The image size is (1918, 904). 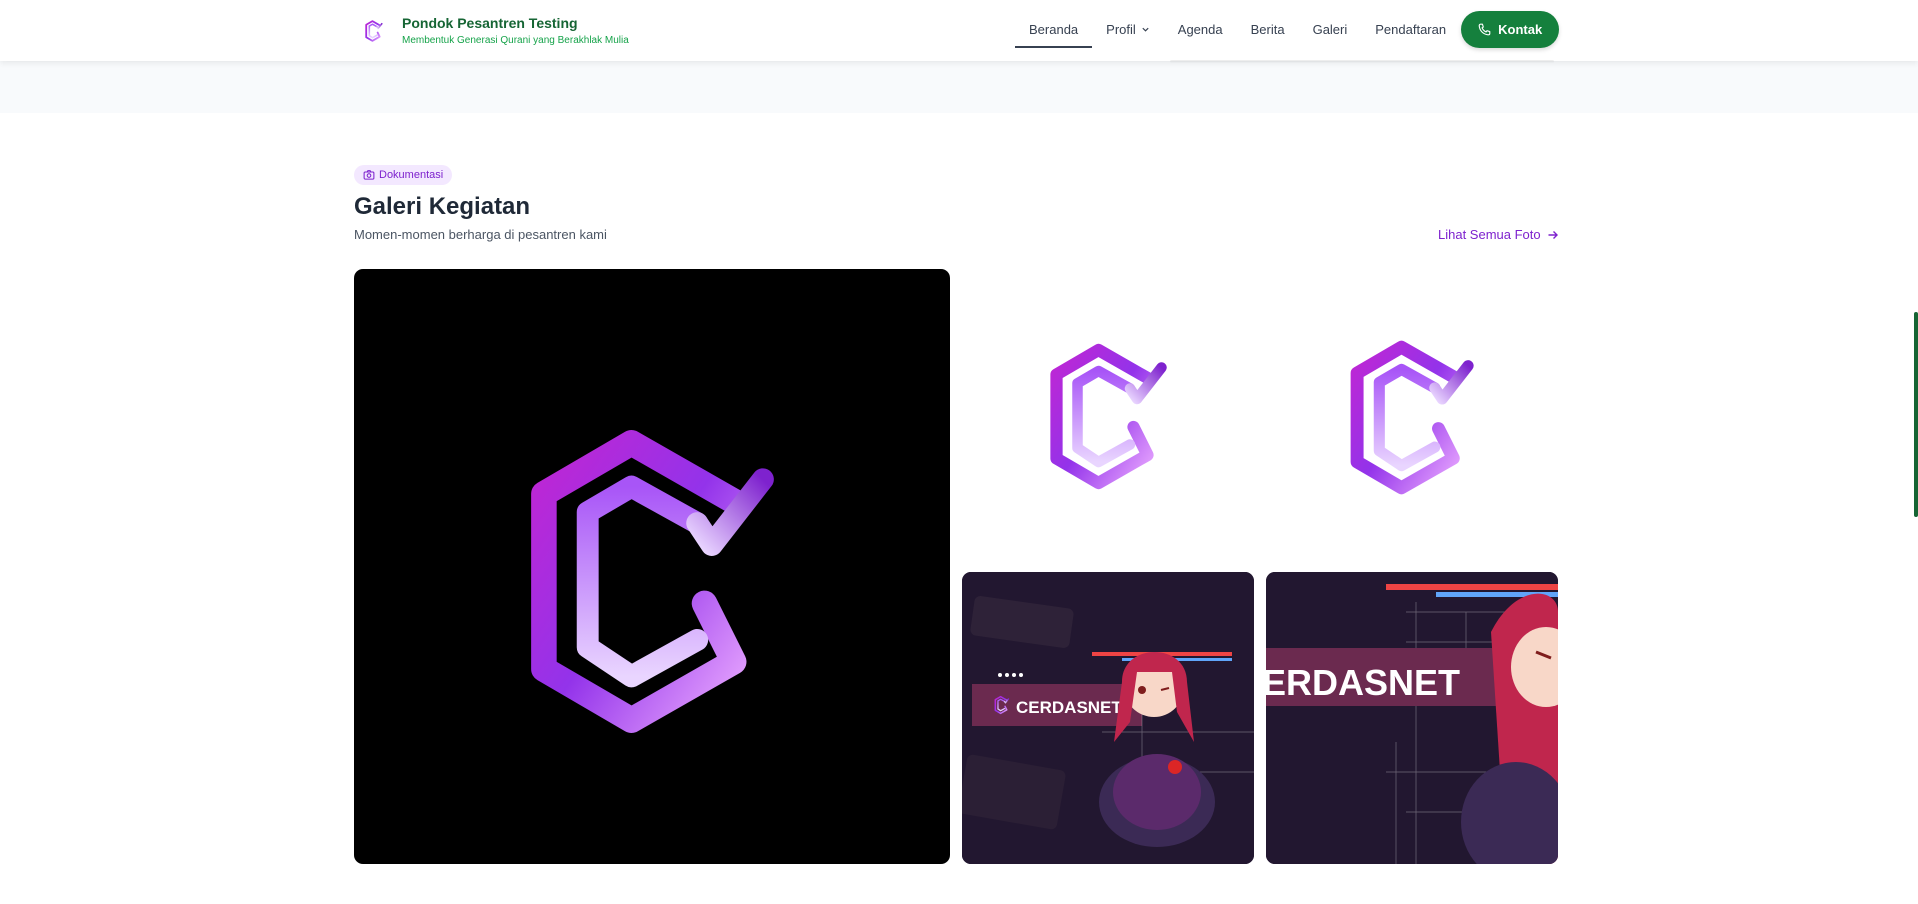 What do you see at coordinates (1121, 29) in the screenshot?
I see `nav-label: Profil` at bounding box center [1121, 29].